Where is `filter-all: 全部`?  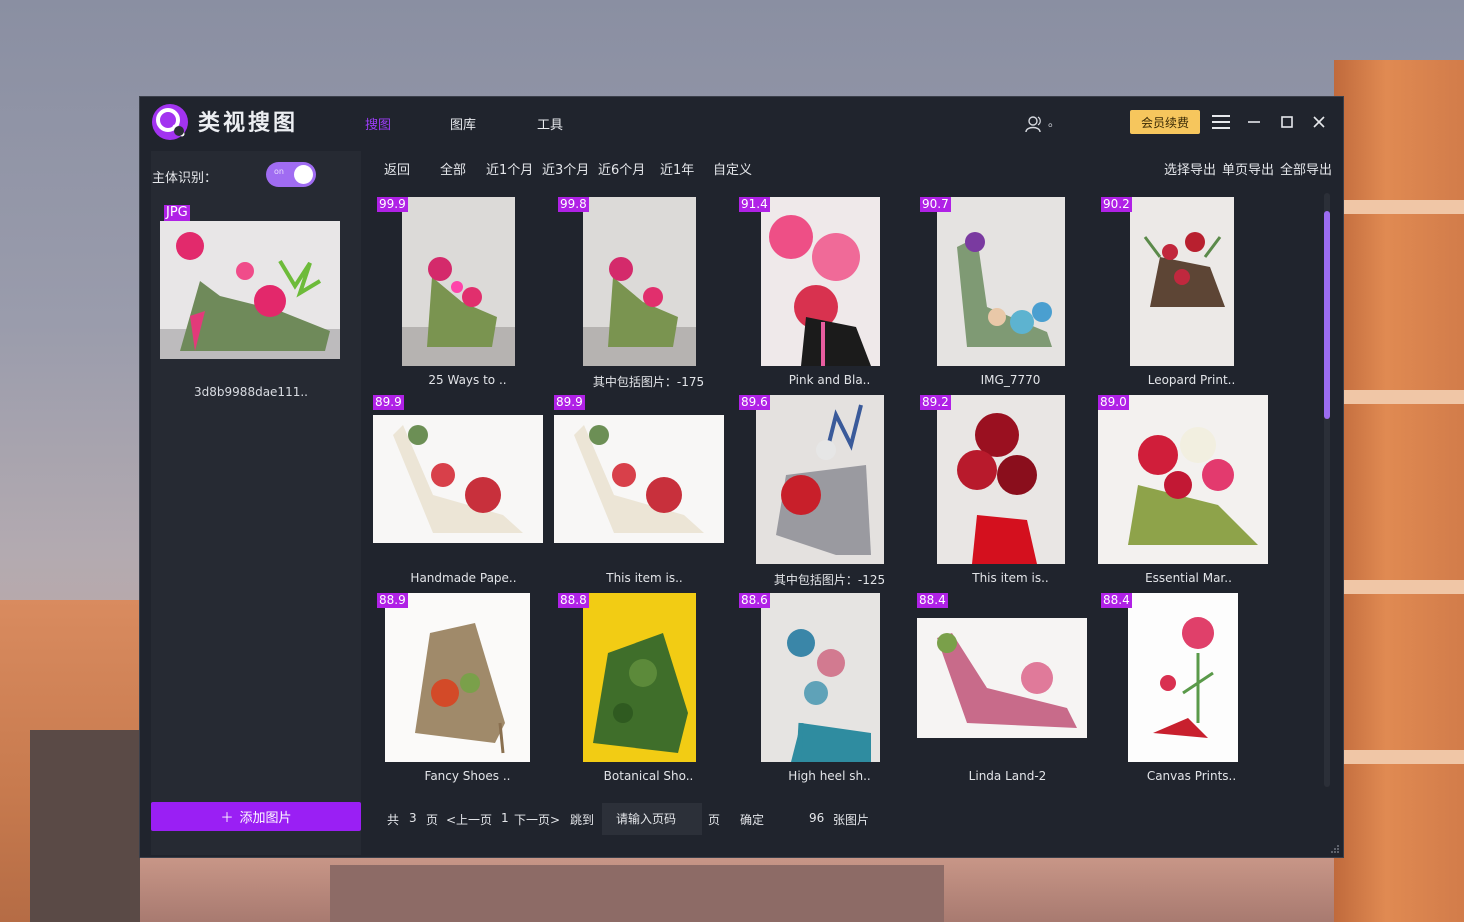 filter-all: 全部 is located at coordinates (453, 168).